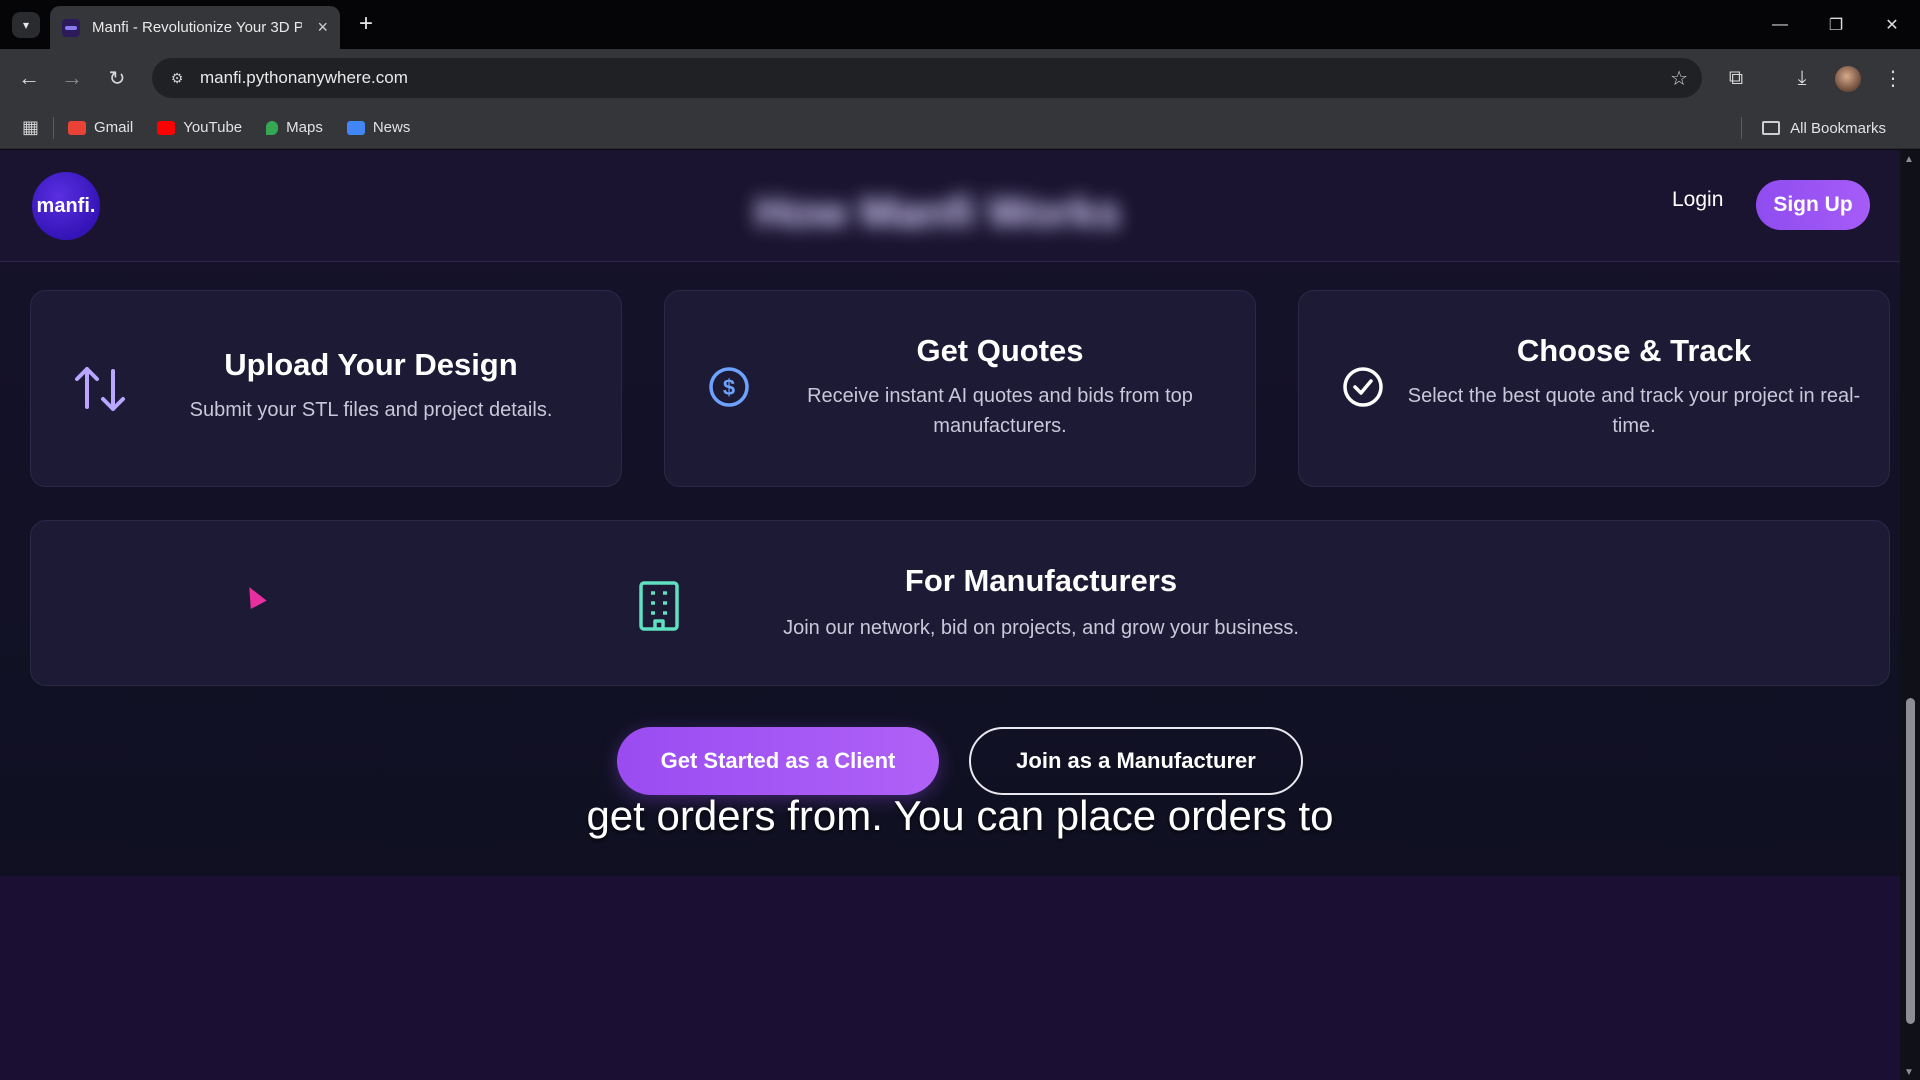 This screenshot has width=1920, height=1080. What do you see at coordinates (117, 78) in the screenshot?
I see `reload-icon: ↻` at bounding box center [117, 78].